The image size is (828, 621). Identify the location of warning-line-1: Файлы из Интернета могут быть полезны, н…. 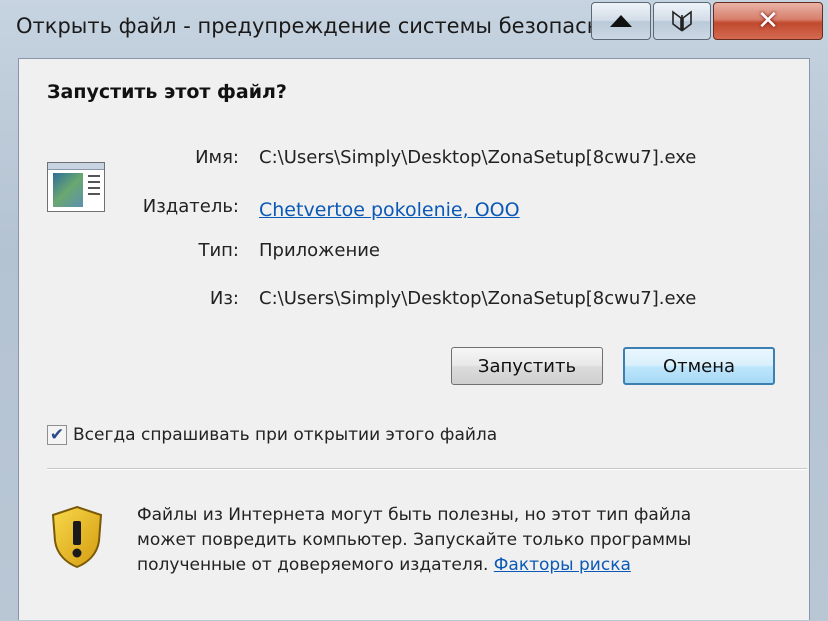
(414, 515).